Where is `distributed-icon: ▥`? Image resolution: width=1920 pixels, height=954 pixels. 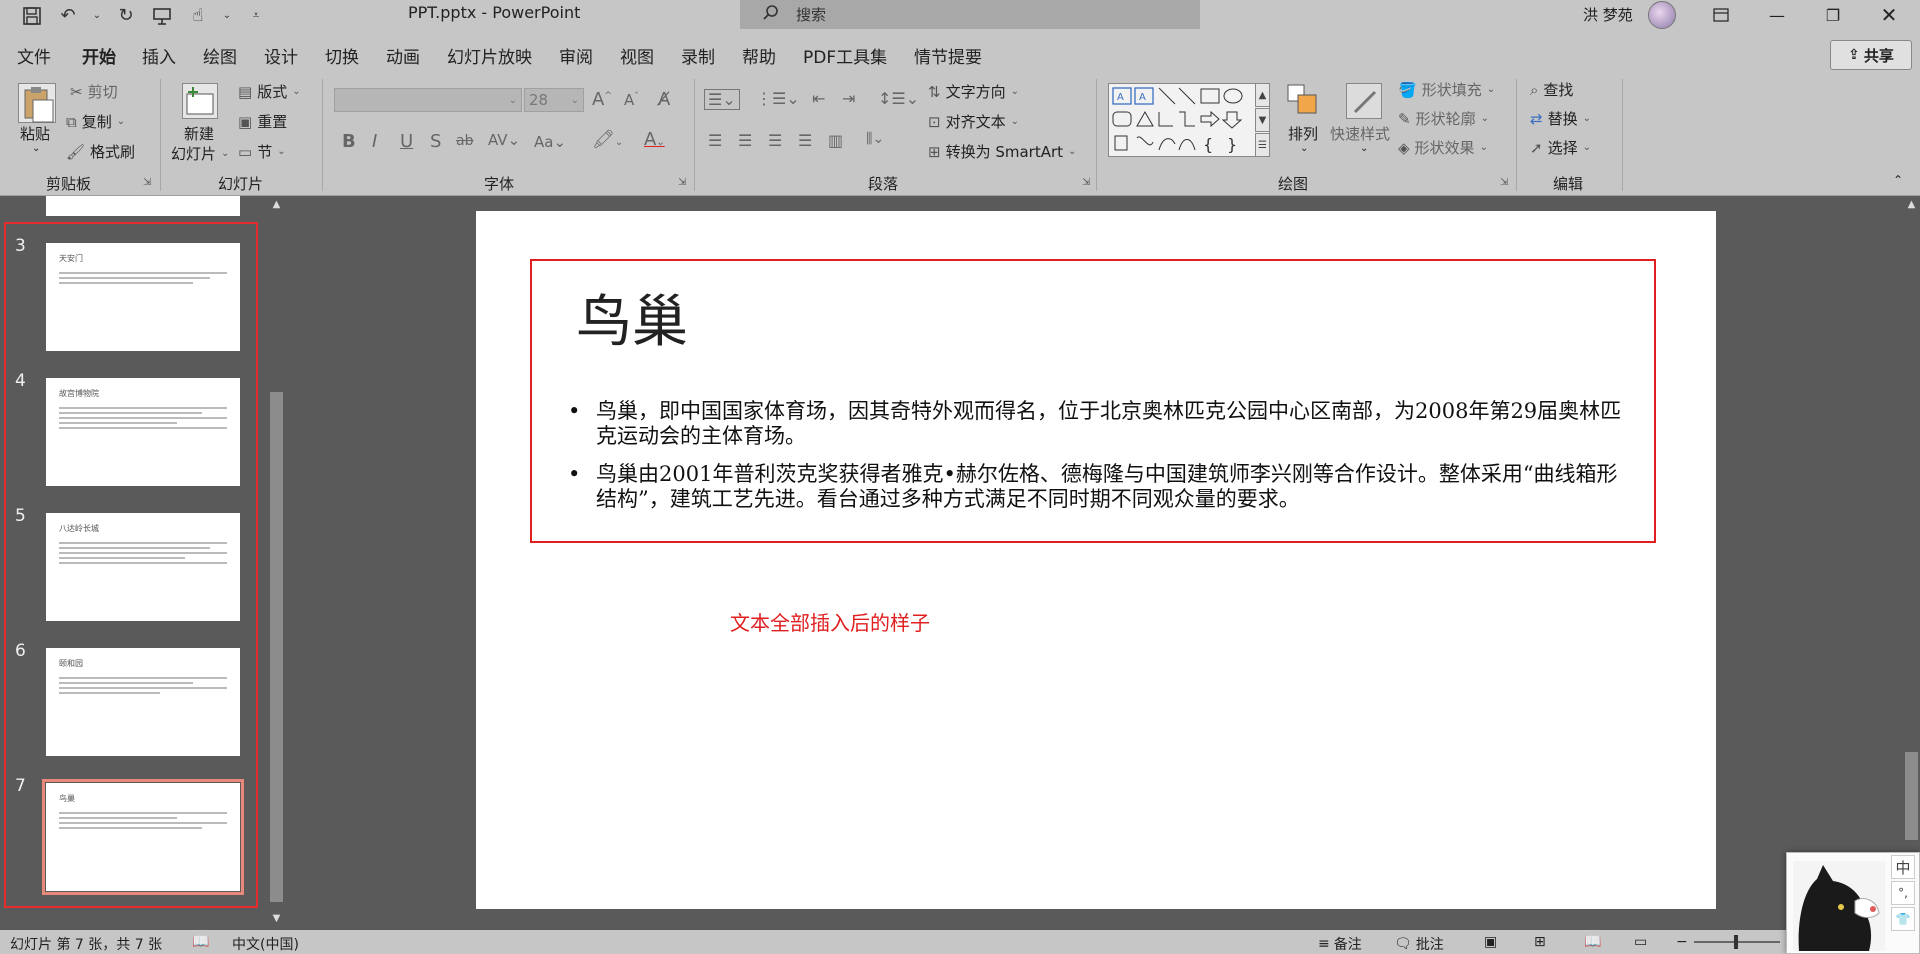
distributed-icon: ▥ is located at coordinates (835, 140).